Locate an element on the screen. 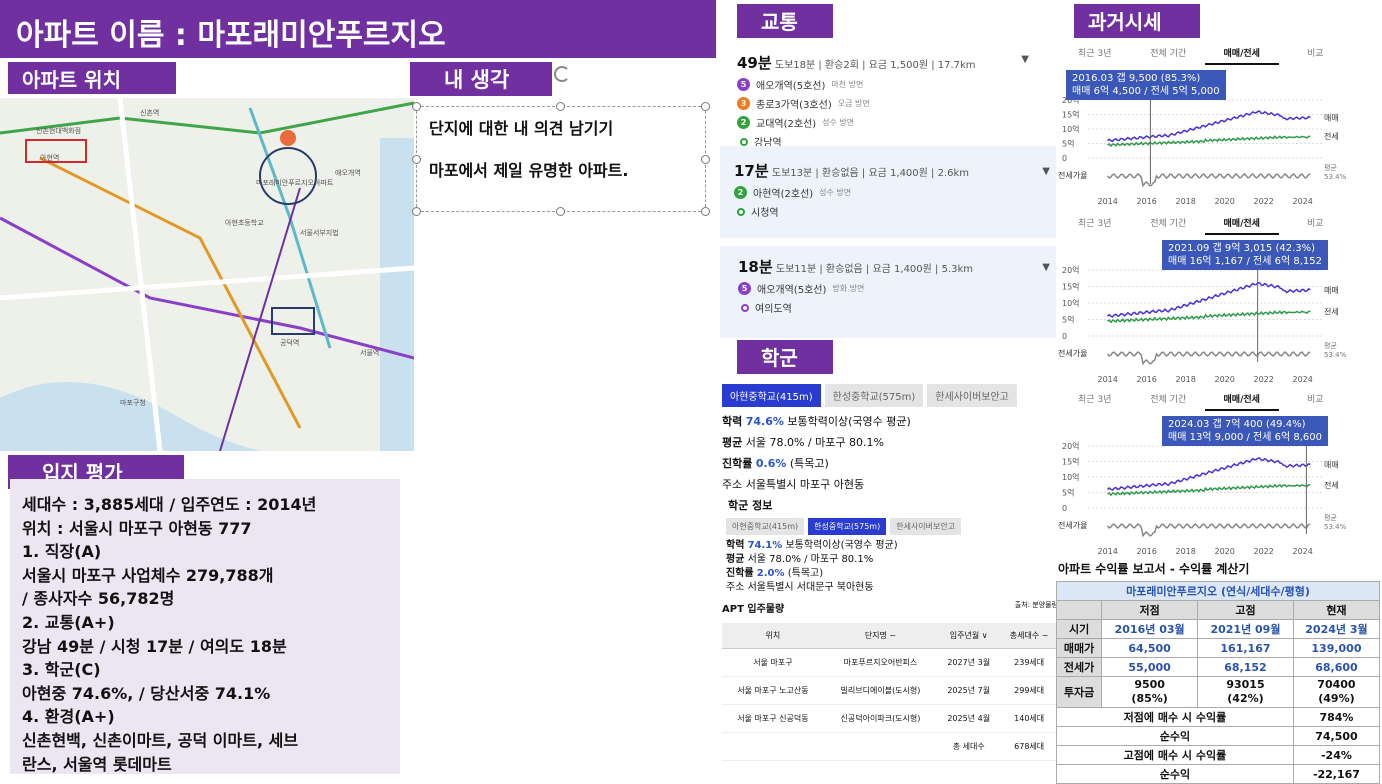 The height and width of the screenshot is (784, 1382). roi-cell: 64,500 is located at coordinates (1150, 648).